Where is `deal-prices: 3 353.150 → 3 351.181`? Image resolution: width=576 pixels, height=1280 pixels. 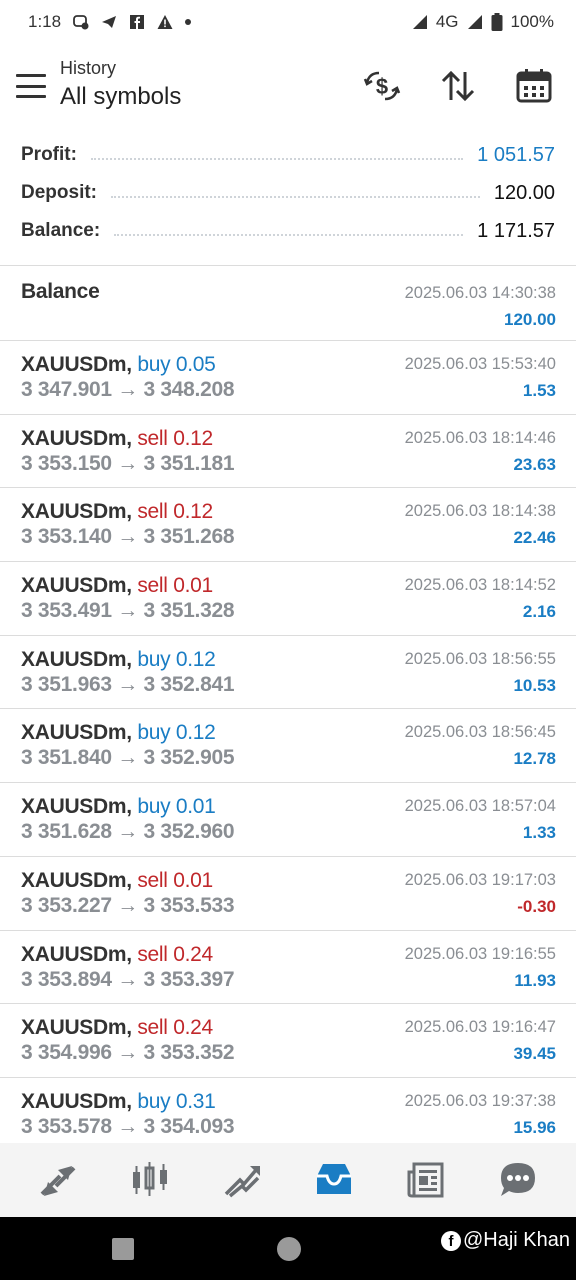
deal-prices: 3 353.150 → 3 351.181 is located at coordinates (128, 463).